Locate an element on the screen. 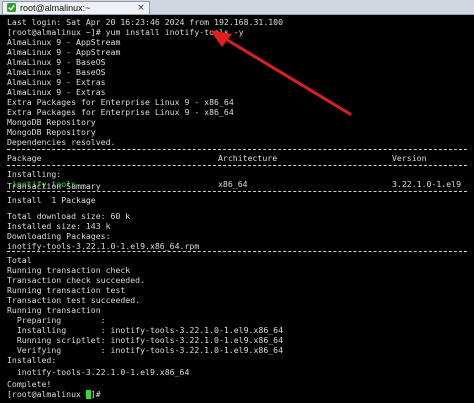 The width and height of the screenshot is (474, 403). phase-line: Preparing : is located at coordinates (56, 320).